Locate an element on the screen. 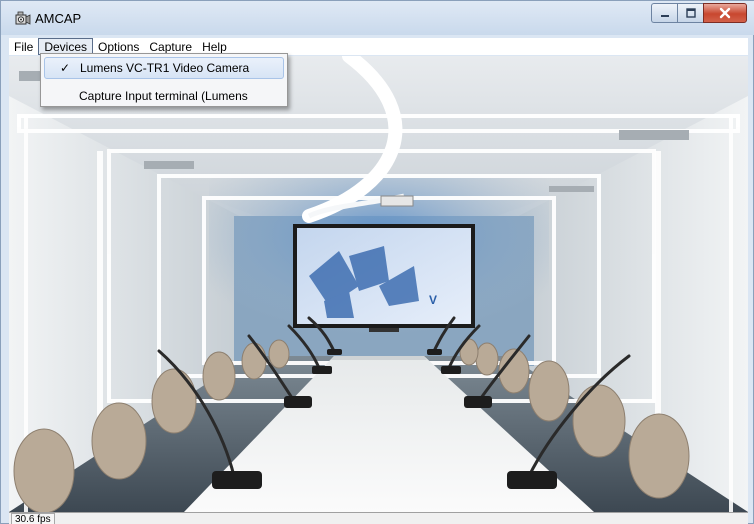  minimize-button is located at coordinates (664, 13).